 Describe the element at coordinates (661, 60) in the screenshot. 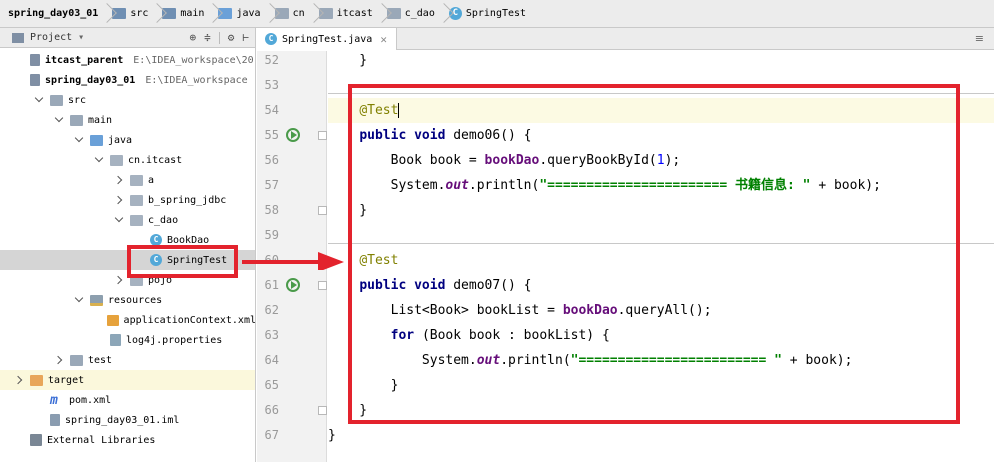

I see `code-line: }` at that location.